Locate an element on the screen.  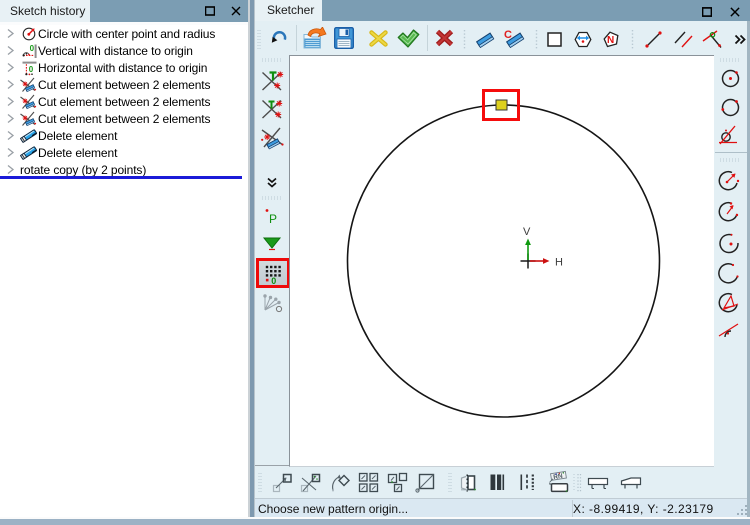
svg-text: P is located at coordinates (273, 219).